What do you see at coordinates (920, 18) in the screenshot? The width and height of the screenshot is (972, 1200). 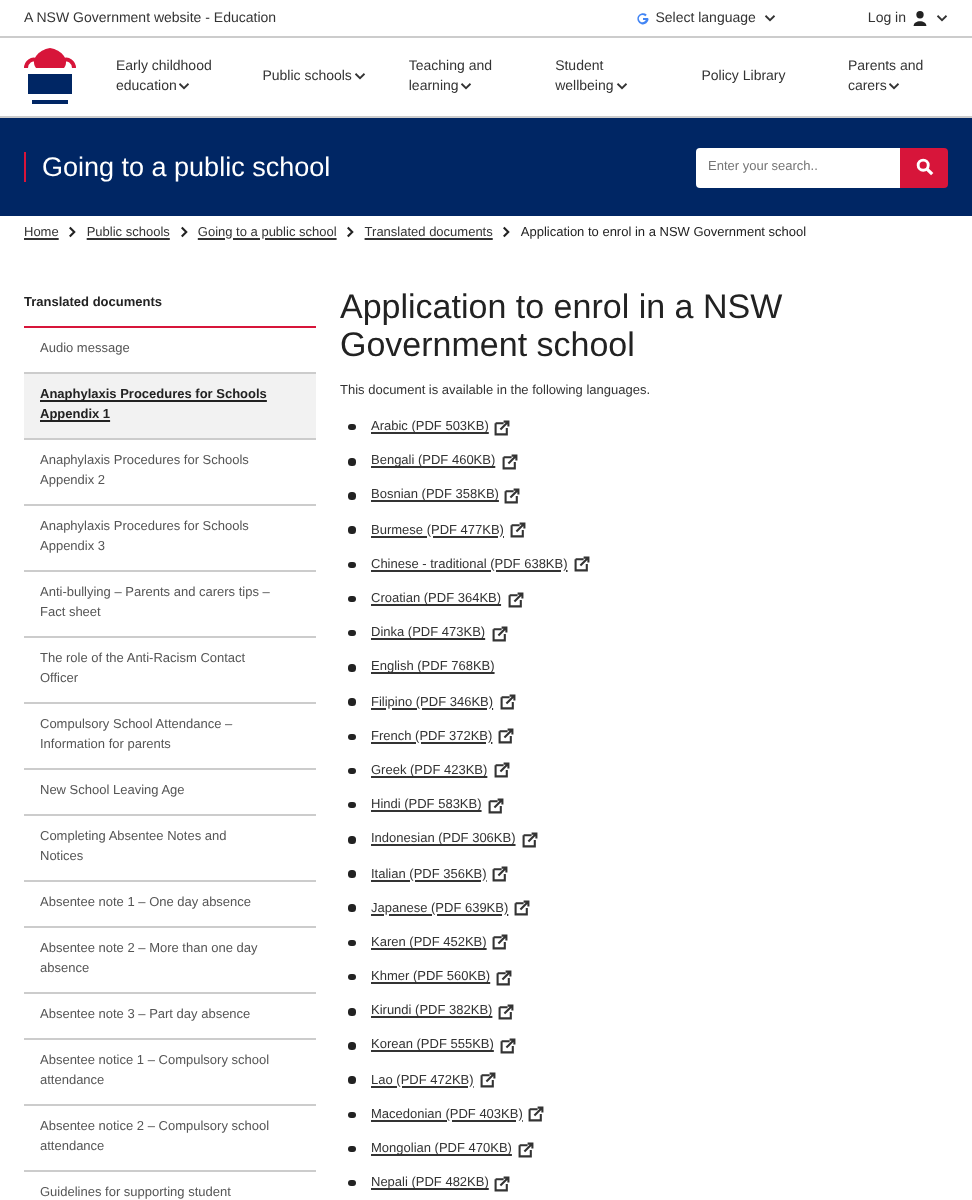 I see `user-icon` at bounding box center [920, 18].